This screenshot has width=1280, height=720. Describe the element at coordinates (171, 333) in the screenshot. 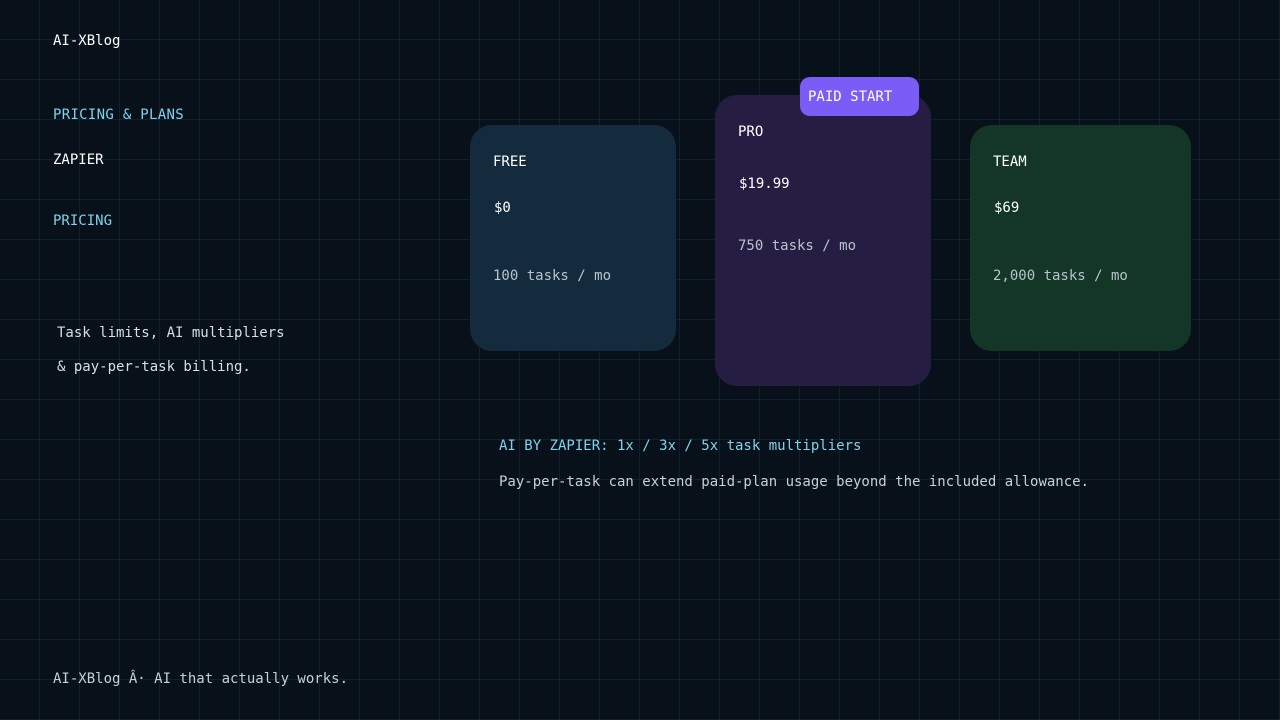

I see `description-line-1: Task limits, AI multipliers` at that location.